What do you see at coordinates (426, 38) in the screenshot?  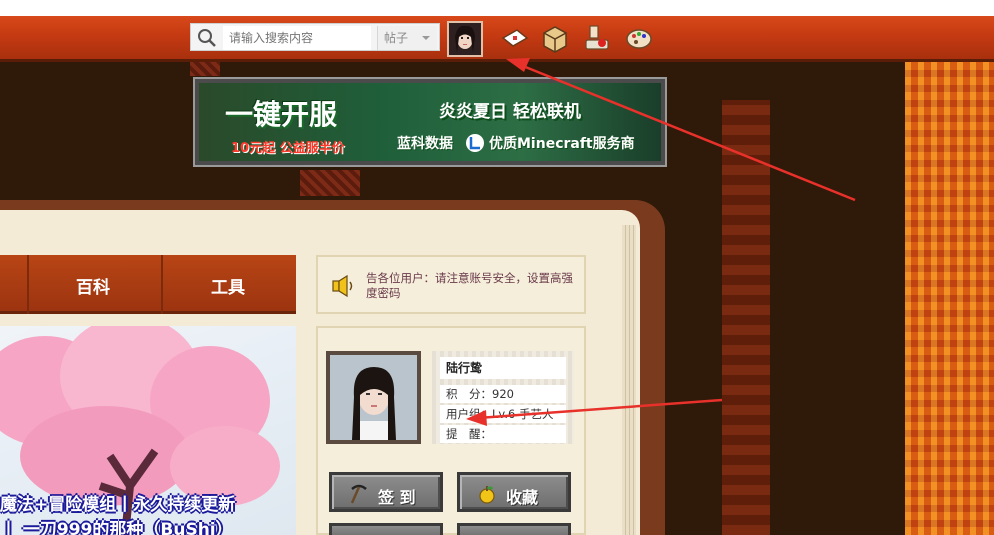 I see `chevron-down-icon` at bounding box center [426, 38].